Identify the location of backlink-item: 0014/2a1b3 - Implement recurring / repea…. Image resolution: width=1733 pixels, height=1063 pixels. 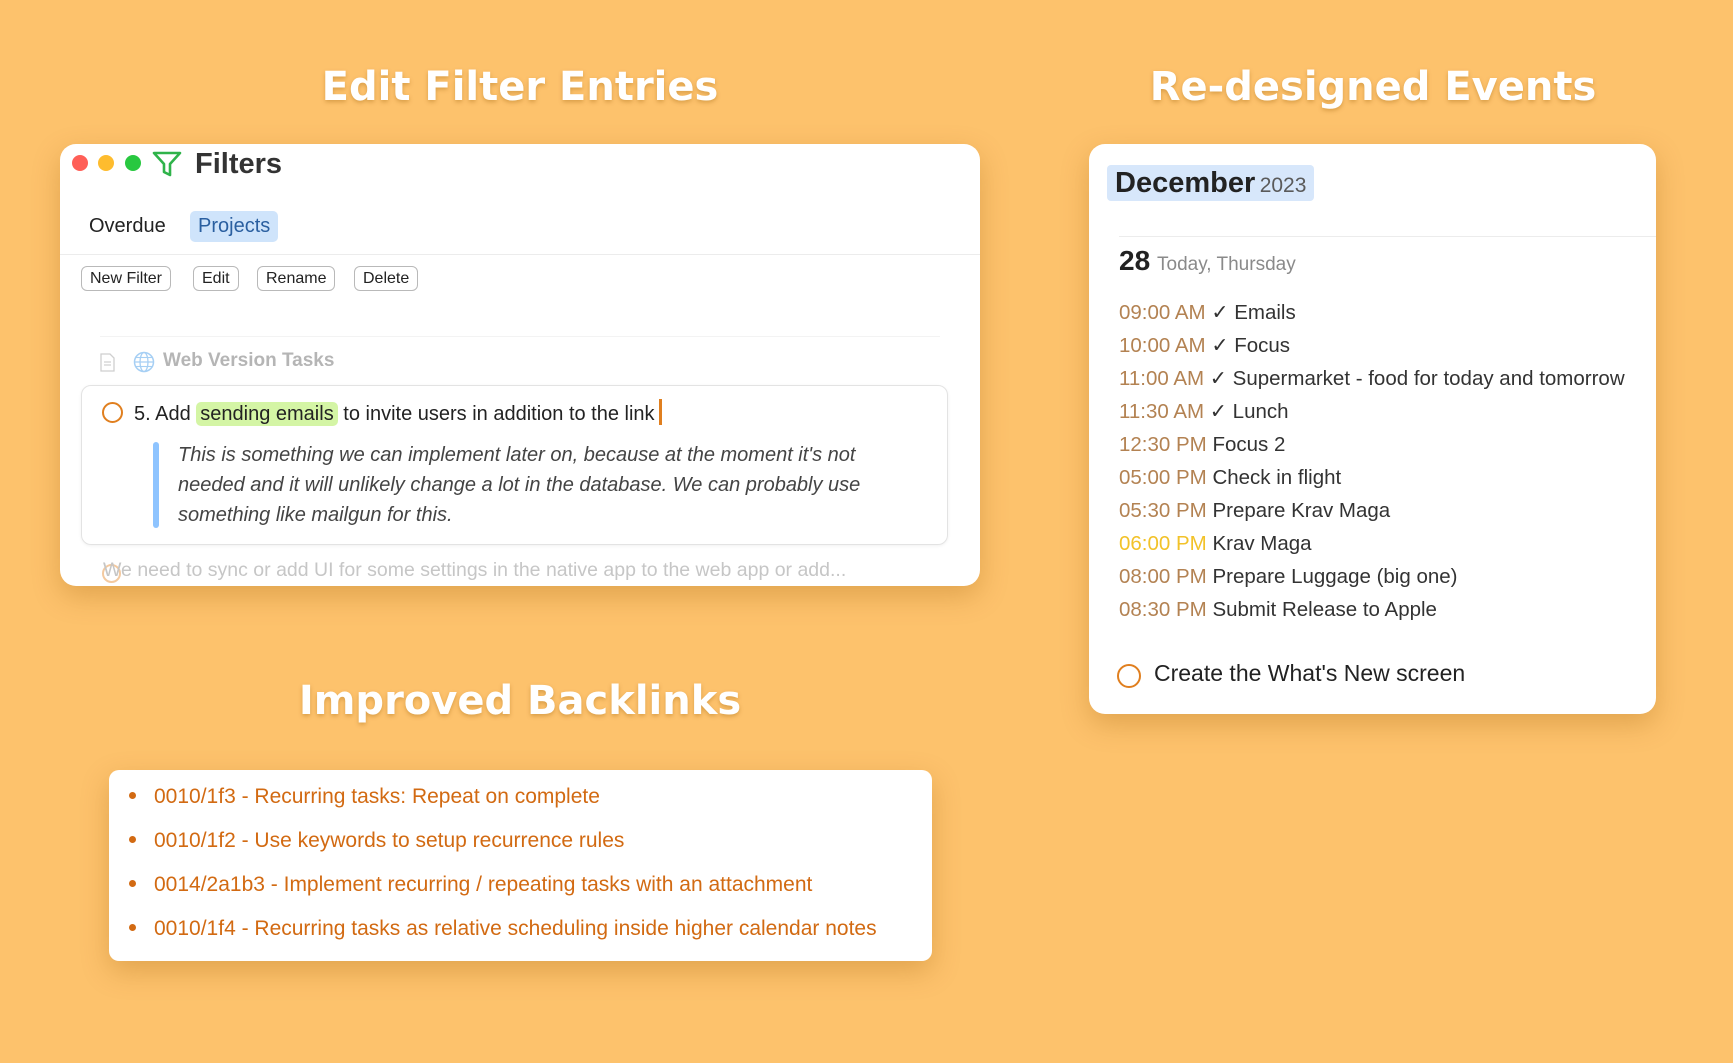
(503, 892).